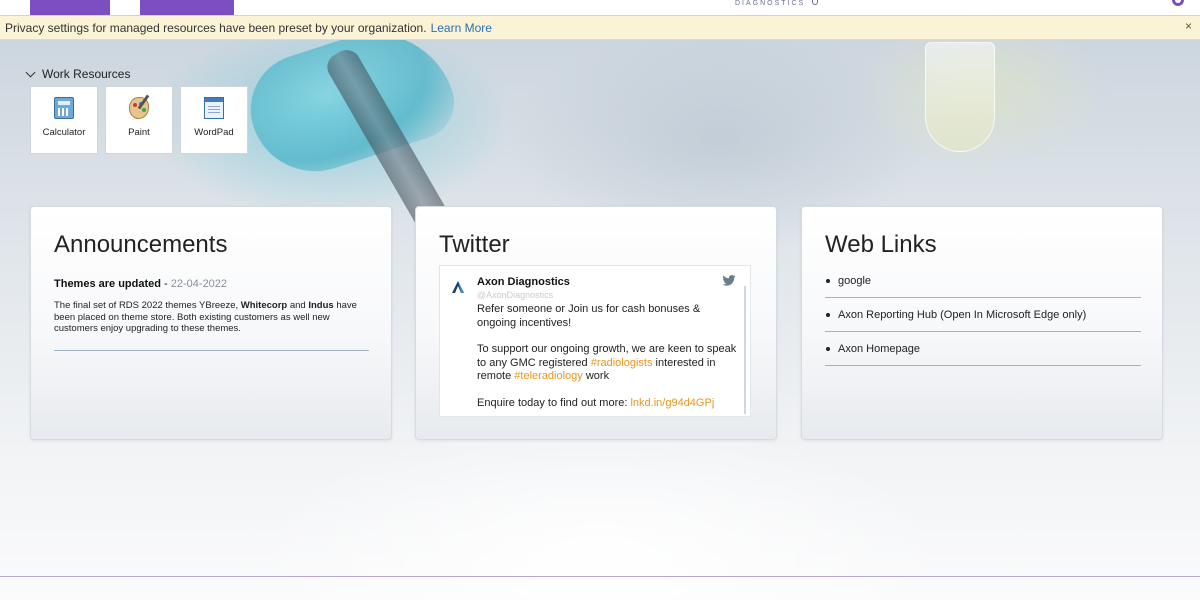 The width and height of the screenshot is (1200, 600). Describe the element at coordinates (86, 74) in the screenshot. I see `work-resources-title: Work Resources` at that location.